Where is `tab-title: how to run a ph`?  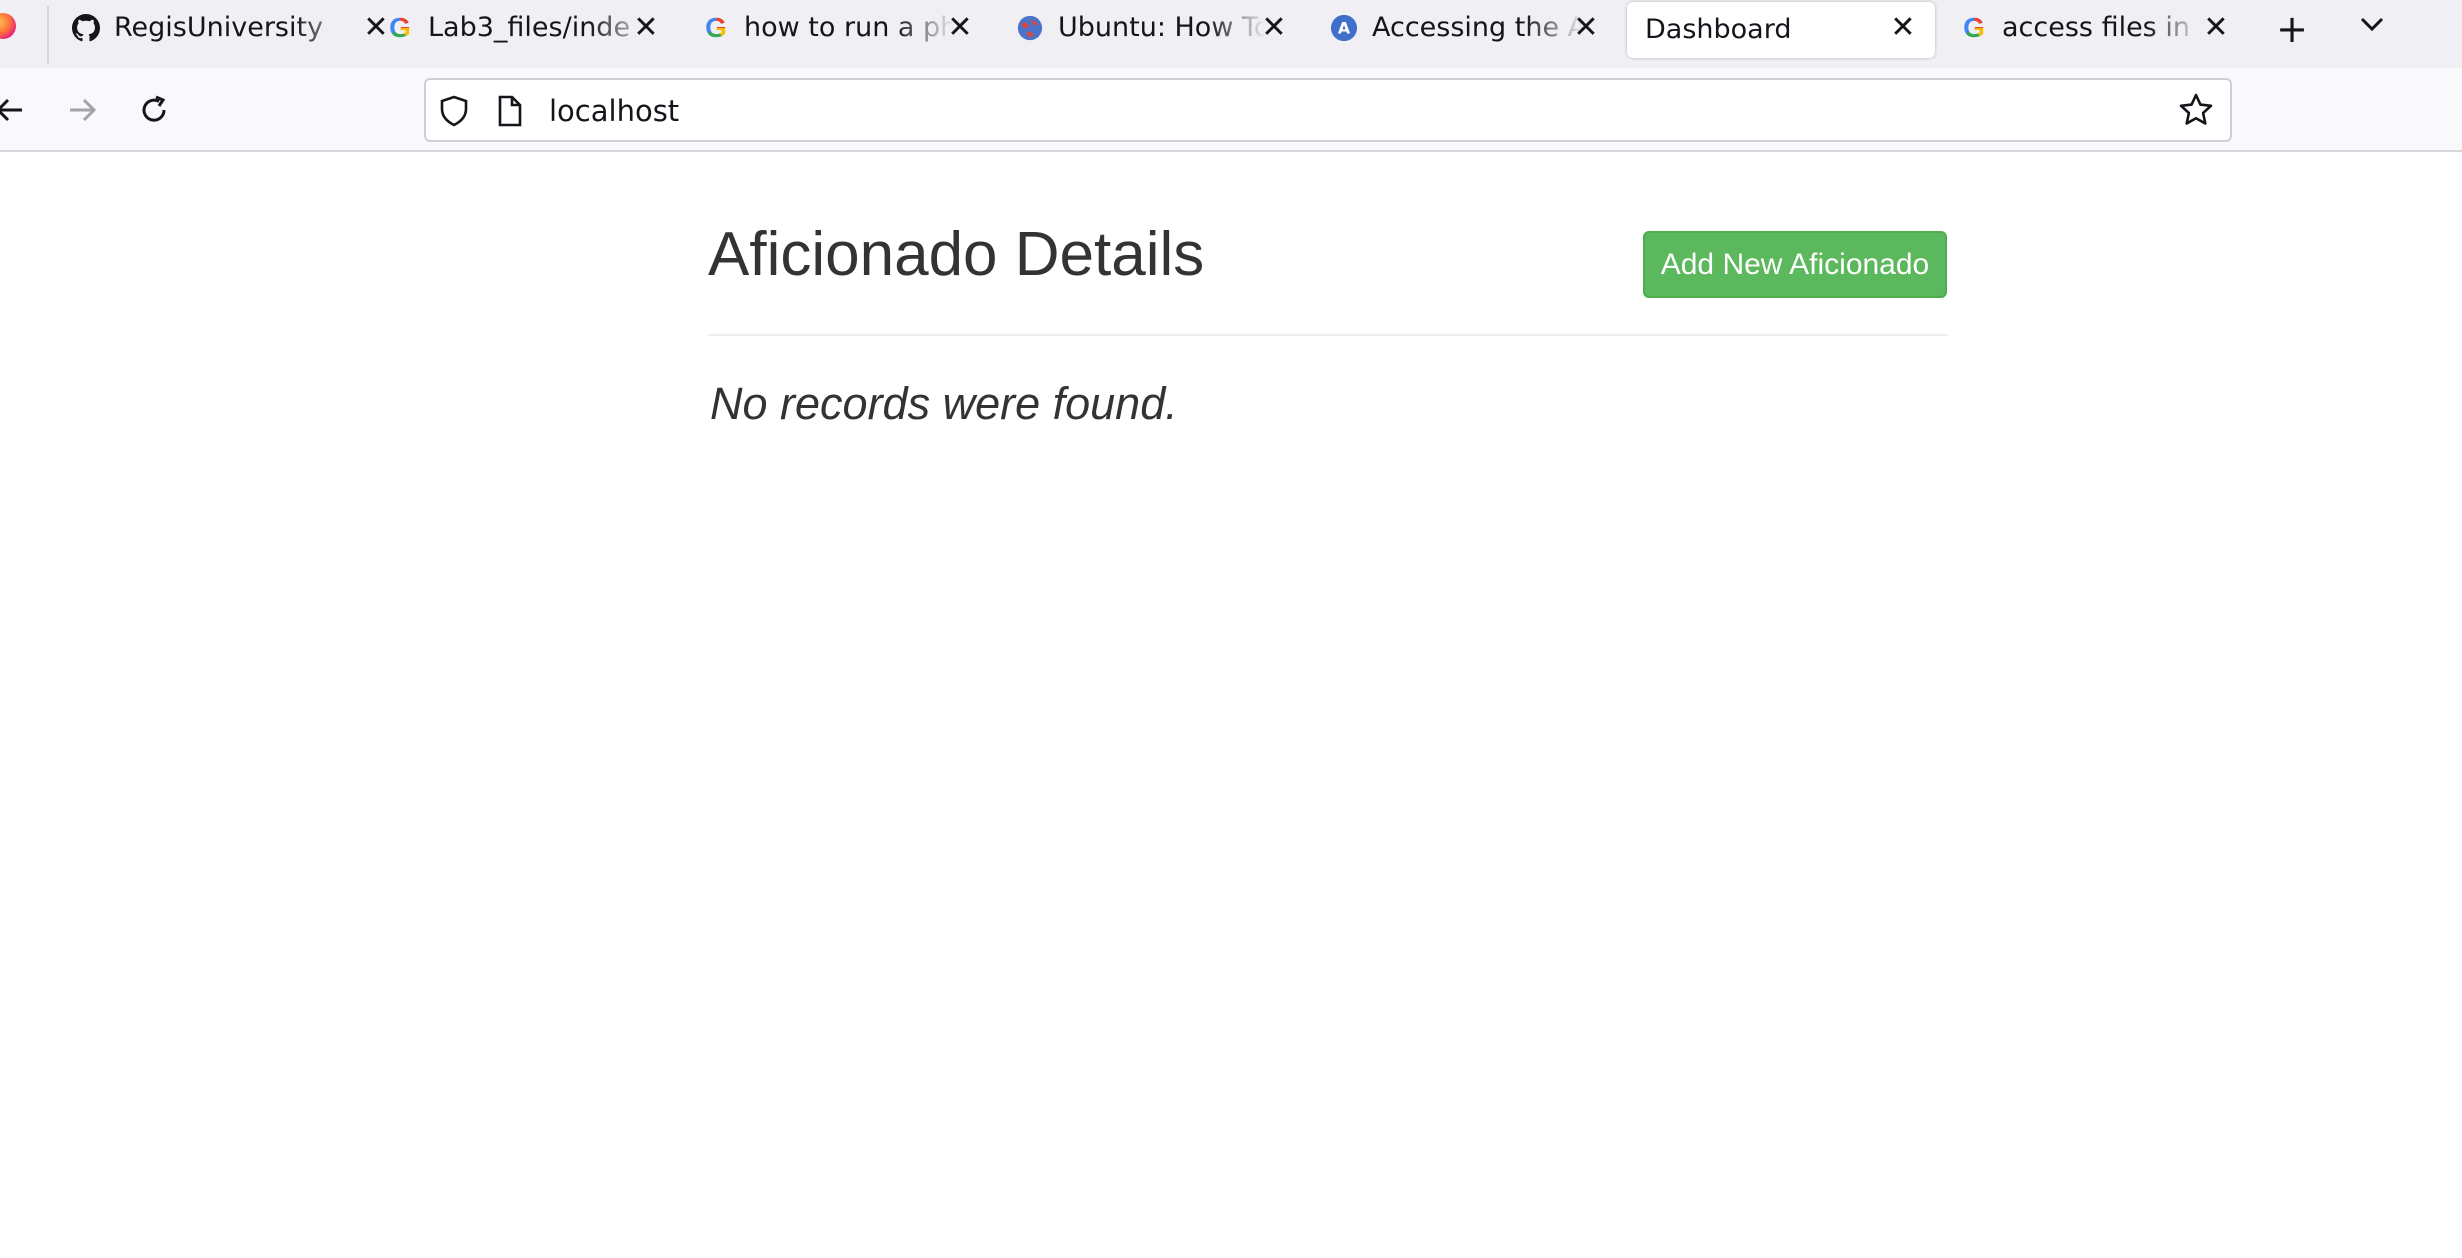 tab-title: how to run a ph is located at coordinates (849, 27).